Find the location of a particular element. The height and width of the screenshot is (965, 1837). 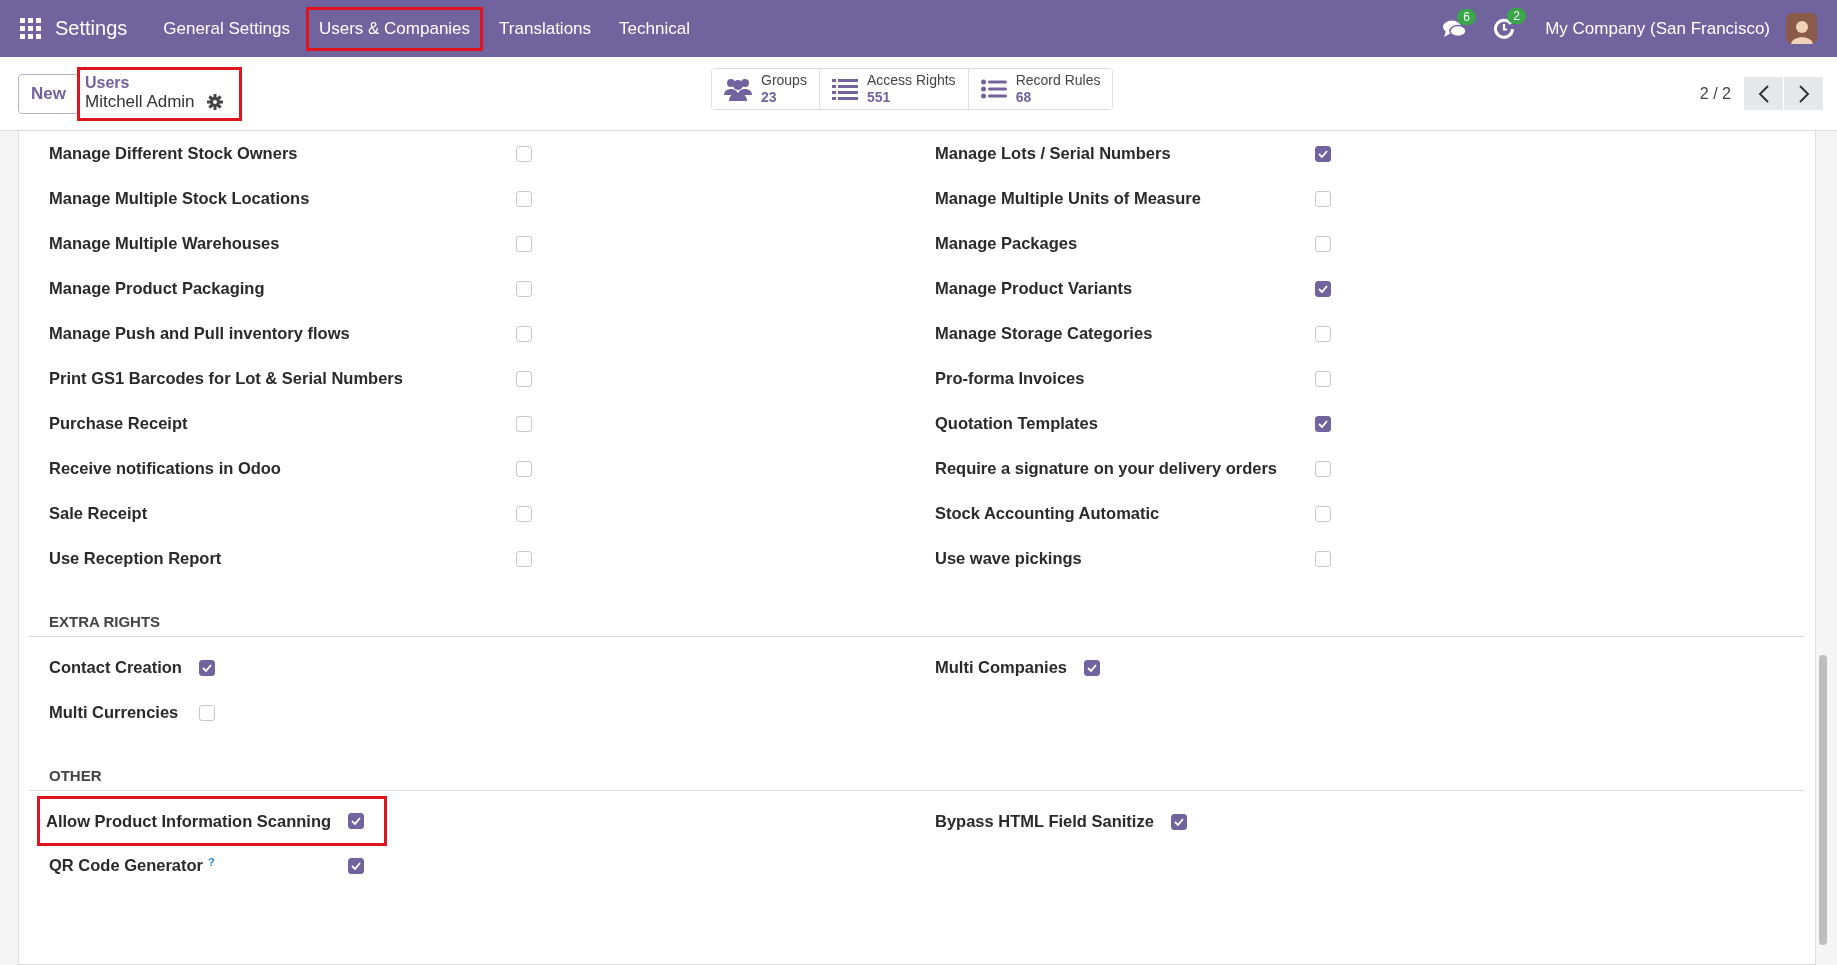

users-icon is located at coordinates (738, 89).